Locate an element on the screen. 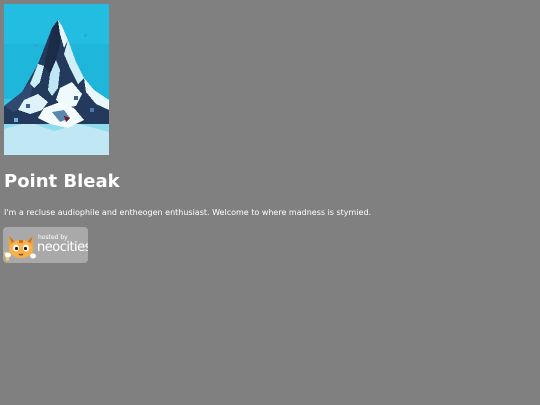 The height and width of the screenshot is (405, 540). page-title: Point Bleak is located at coordinates (62, 181).